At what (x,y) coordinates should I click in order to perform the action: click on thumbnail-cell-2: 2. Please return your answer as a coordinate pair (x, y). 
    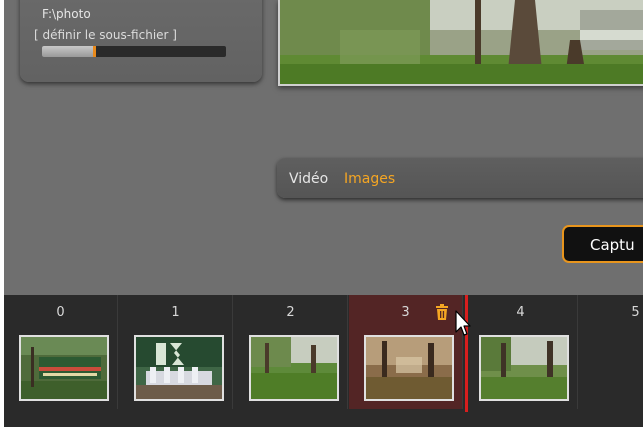
    Looking at the image, I should click on (291, 352).